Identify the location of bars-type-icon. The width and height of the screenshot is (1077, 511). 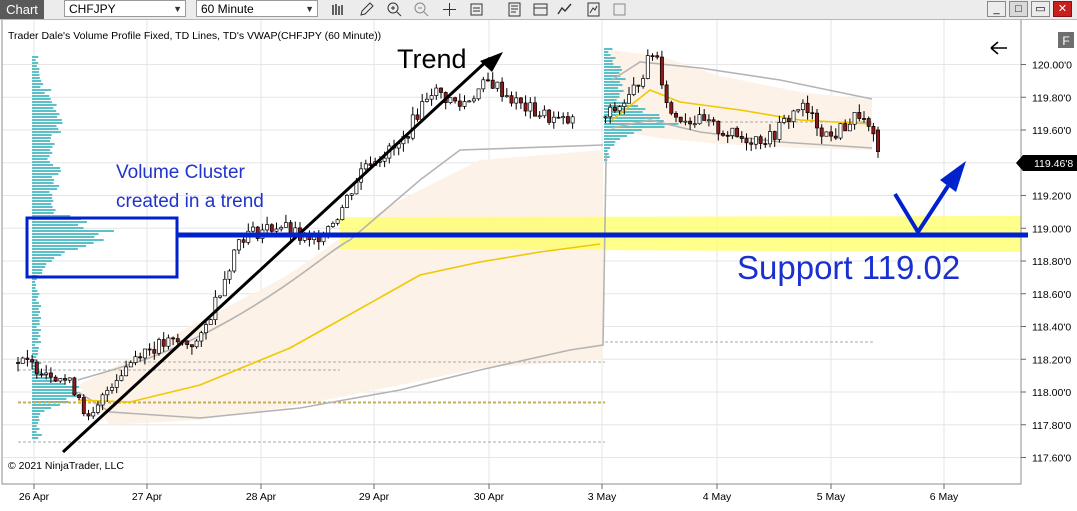
(338, 9).